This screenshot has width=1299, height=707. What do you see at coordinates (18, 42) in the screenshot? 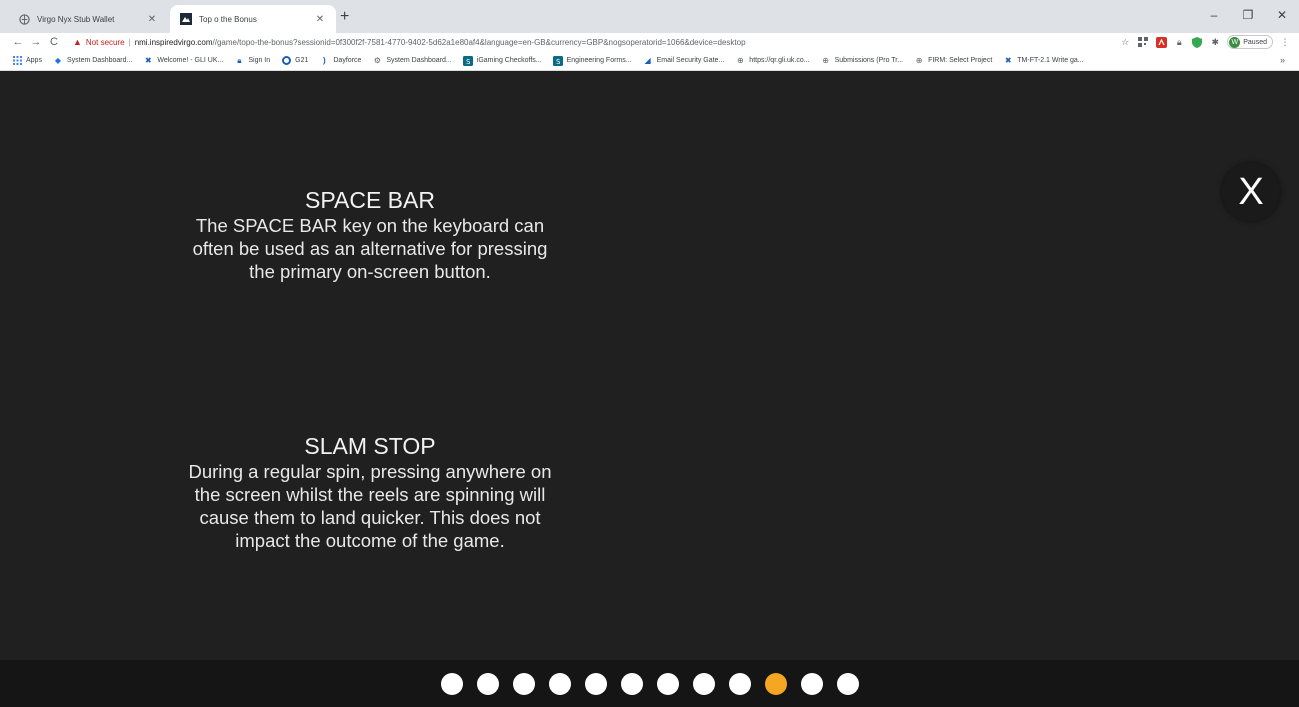
I see `back-button: ←` at bounding box center [18, 42].